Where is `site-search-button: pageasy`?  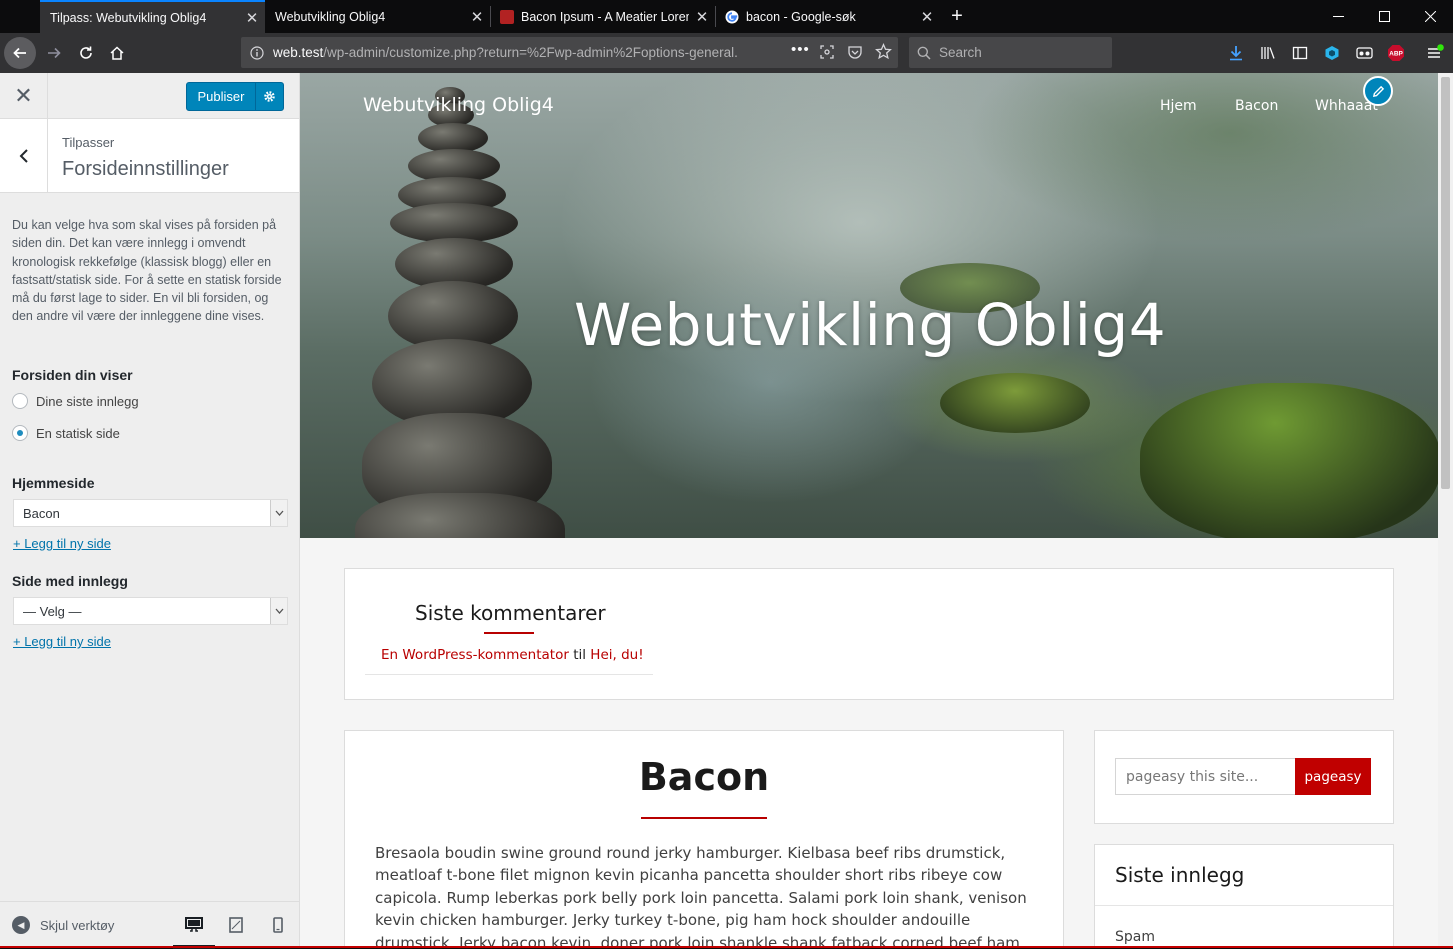
site-search-button: pageasy is located at coordinates (1333, 776).